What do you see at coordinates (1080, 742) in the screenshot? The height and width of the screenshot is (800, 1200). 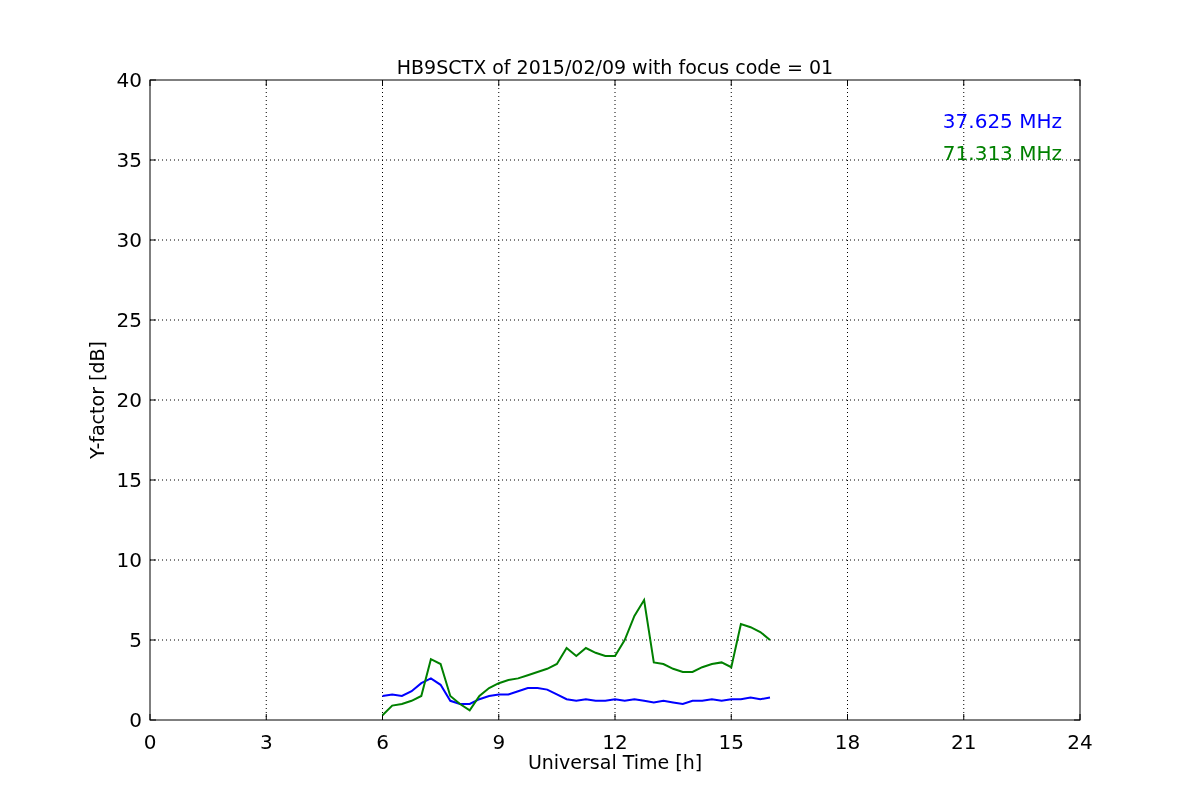 I see `x-tick-label: 24` at bounding box center [1080, 742].